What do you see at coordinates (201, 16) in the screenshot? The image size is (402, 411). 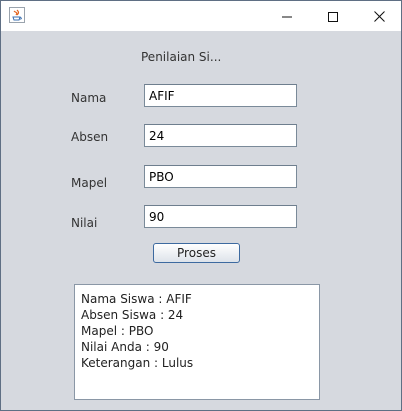 I see `title-bar` at bounding box center [201, 16].